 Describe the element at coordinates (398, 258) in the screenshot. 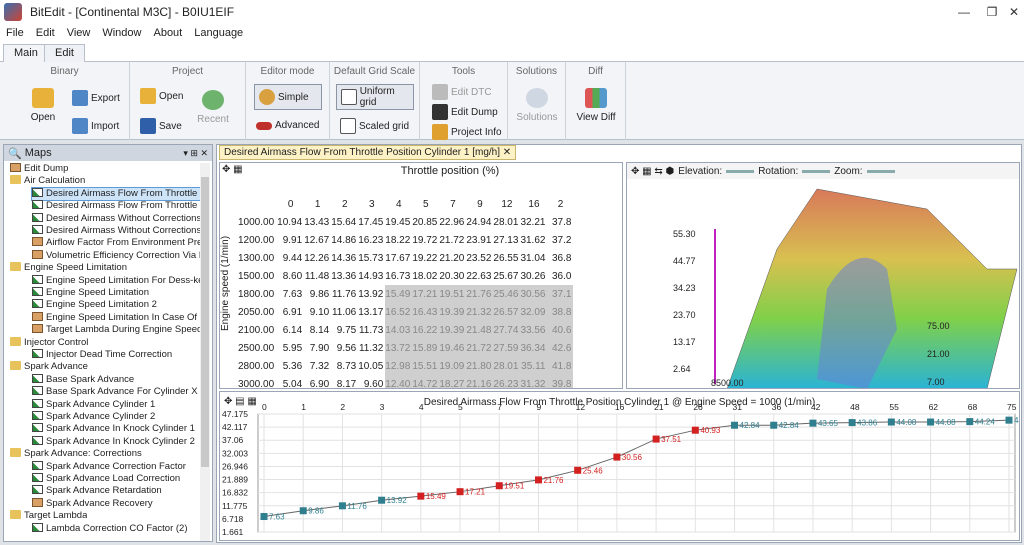

I see `table-cell: 17.67` at that location.